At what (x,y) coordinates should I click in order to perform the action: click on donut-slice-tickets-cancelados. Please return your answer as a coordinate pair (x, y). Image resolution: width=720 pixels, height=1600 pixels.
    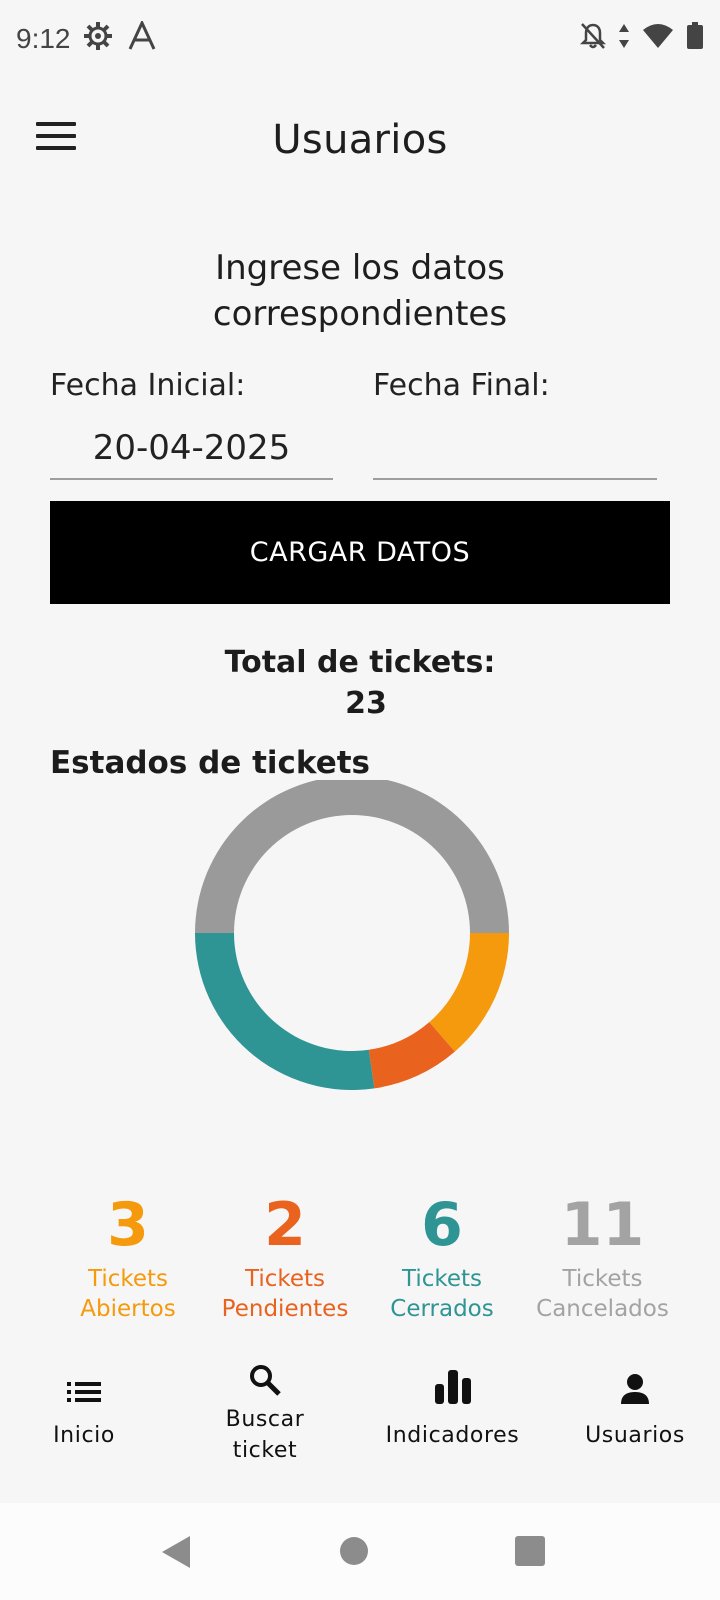
    Looking at the image, I should click on (352, 856).